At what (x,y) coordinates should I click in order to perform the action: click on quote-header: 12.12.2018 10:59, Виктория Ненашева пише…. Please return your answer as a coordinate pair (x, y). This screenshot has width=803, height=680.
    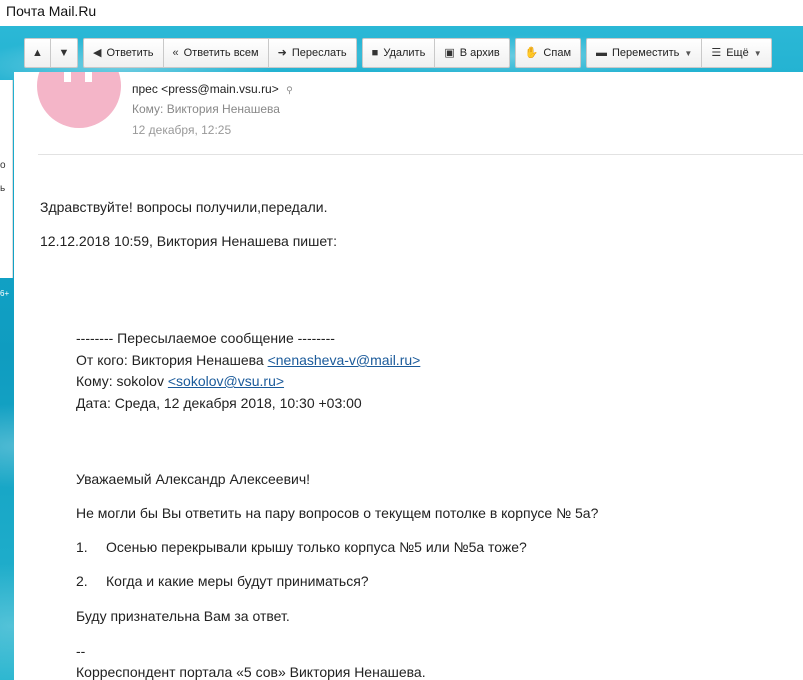
    Looking at the image, I should click on (188, 241).